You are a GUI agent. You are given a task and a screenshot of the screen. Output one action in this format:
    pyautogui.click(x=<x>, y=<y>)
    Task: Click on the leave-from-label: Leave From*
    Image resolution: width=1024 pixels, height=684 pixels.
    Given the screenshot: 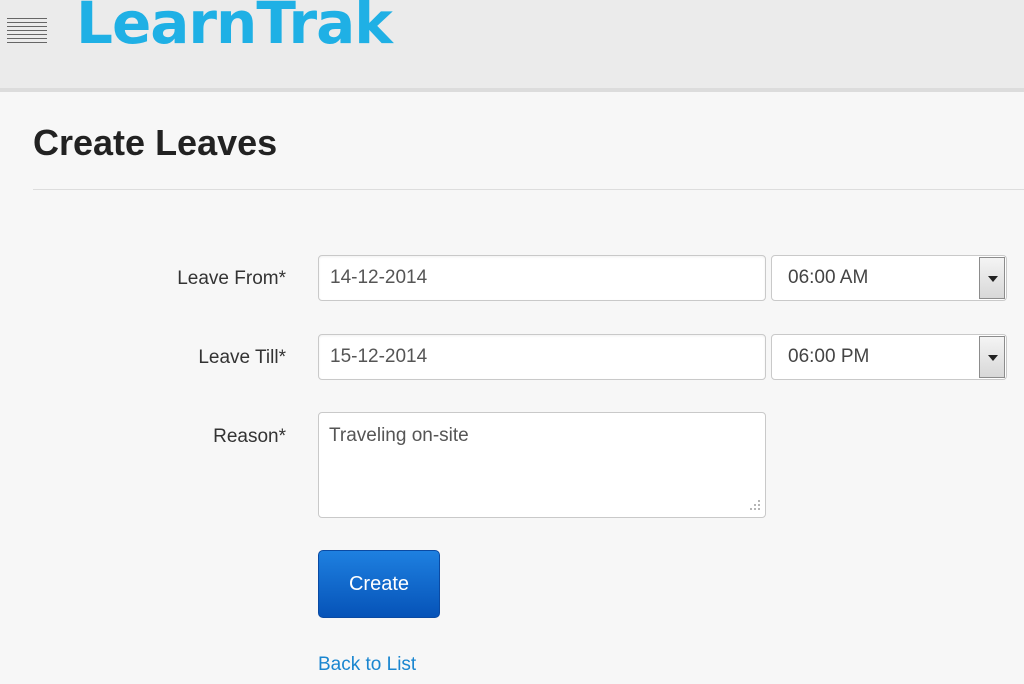 What is the action you would take?
    pyautogui.click(x=231, y=278)
    